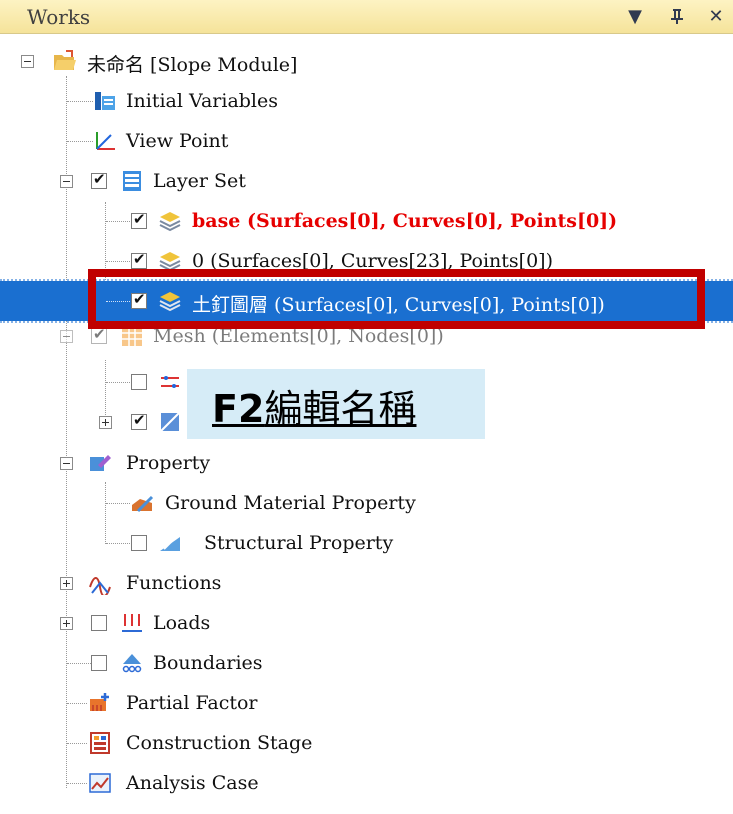 This screenshot has height=814, width=733. Describe the element at coordinates (366, 743) in the screenshot. I see `tree-item-construction-stage: Construction Stage` at that location.